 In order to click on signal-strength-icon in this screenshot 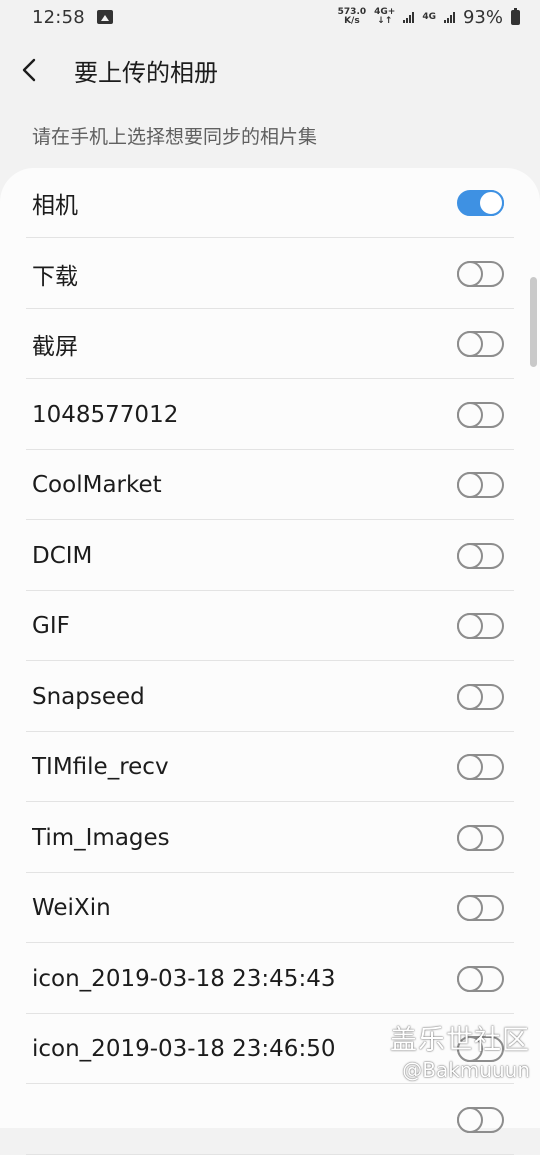, I will do `click(409, 17)`.